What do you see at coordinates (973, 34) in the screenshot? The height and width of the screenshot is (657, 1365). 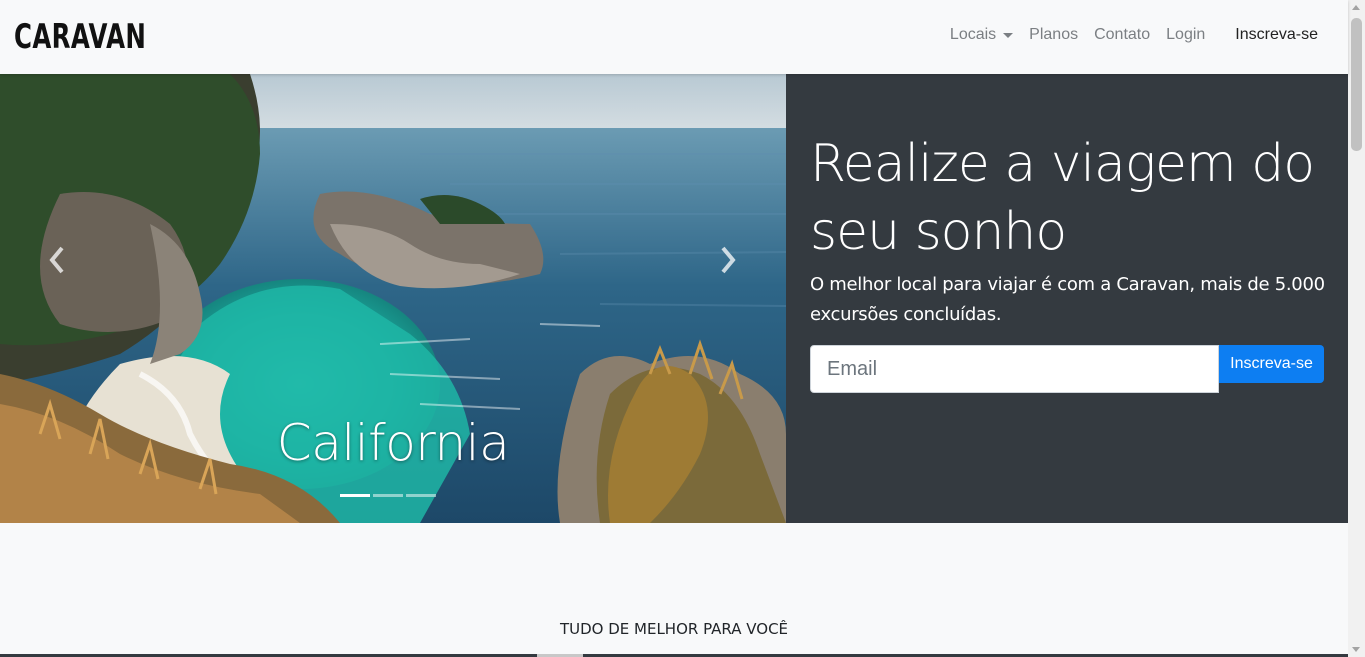 I see `nav-item-label: Locais` at bounding box center [973, 34].